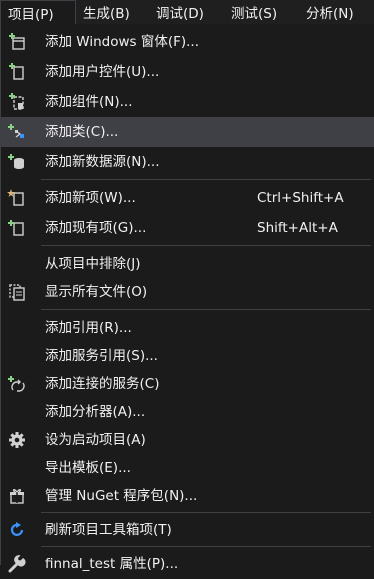  Describe the element at coordinates (187, 228) in the screenshot. I see `menu-item-add-existing-item: 添加现有项(G)... Shift+Alt+A` at that location.